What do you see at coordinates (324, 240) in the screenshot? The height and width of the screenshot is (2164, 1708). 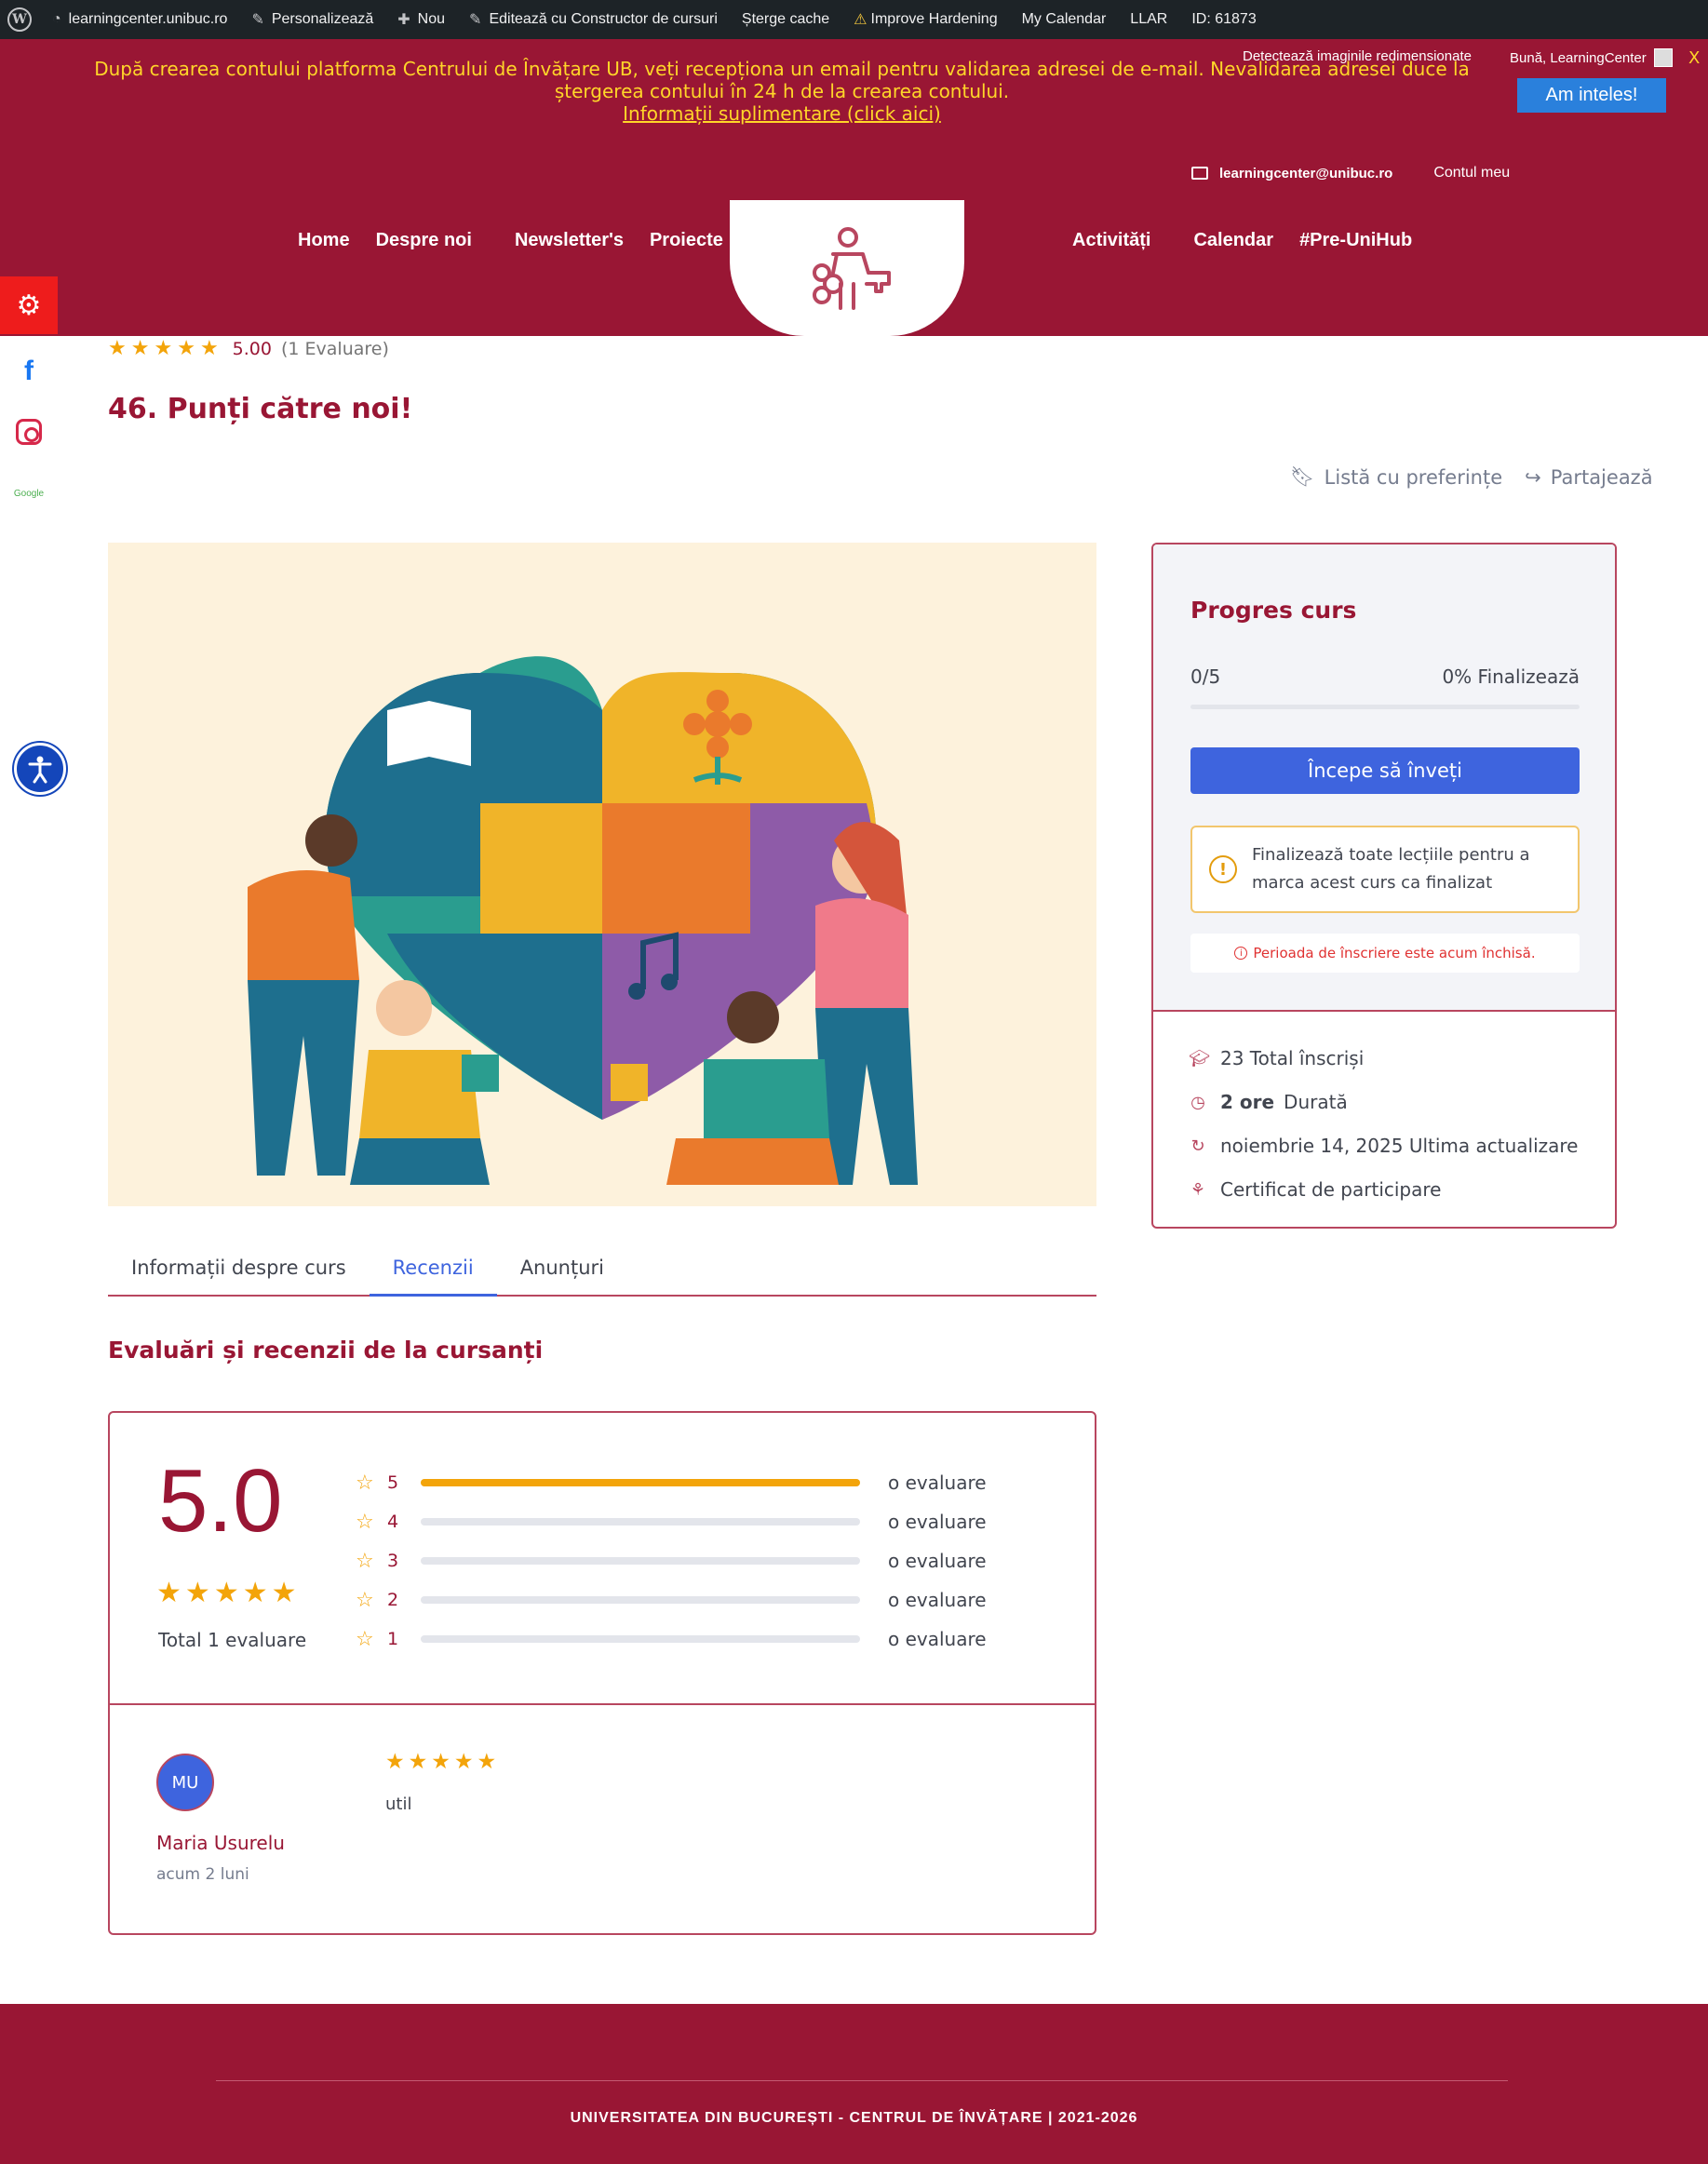 I see `nav-home: Home` at bounding box center [324, 240].